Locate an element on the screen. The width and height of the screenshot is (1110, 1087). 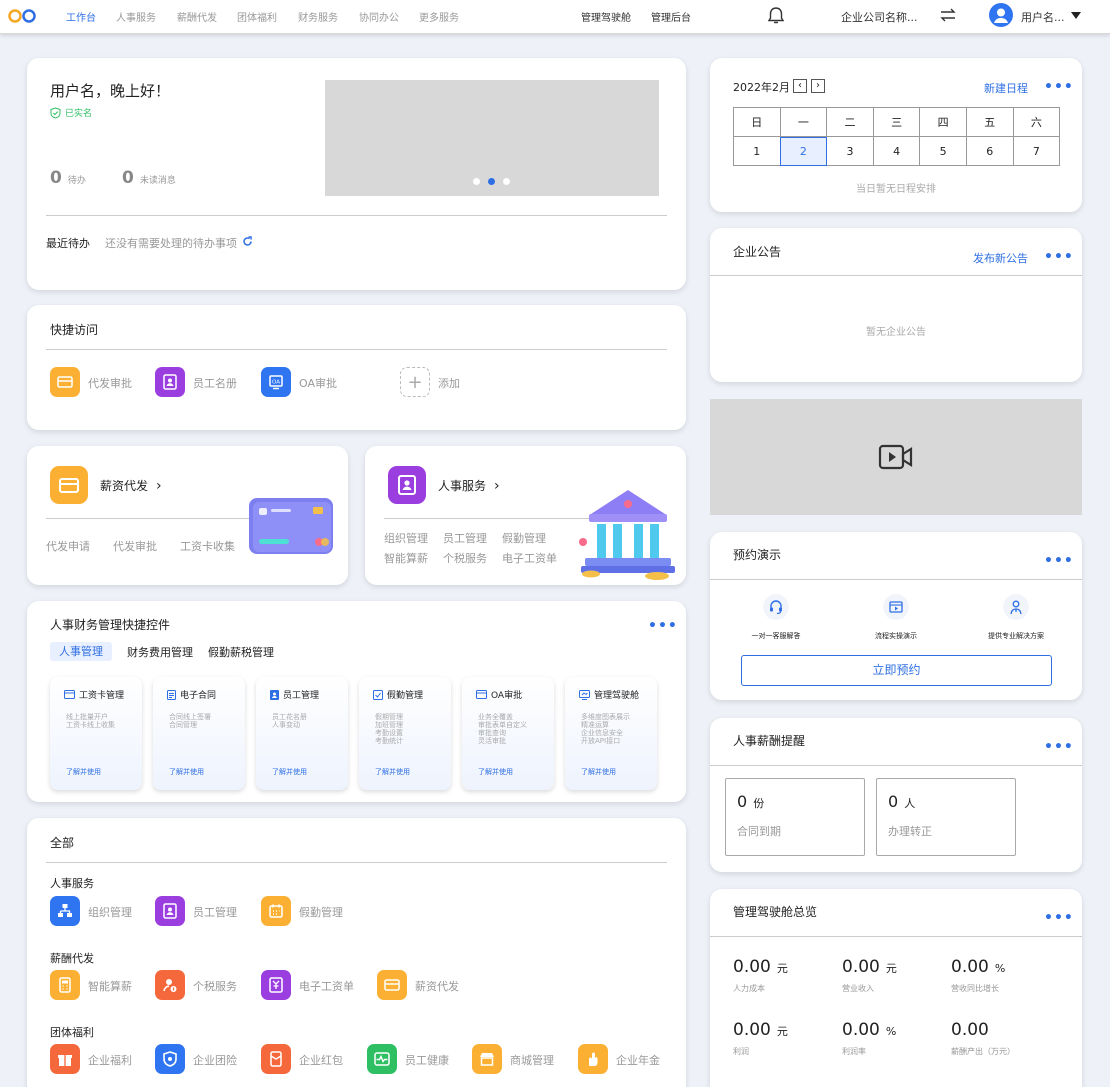
payroll-promo-title: 薪资代发 › is located at coordinates (131, 485).